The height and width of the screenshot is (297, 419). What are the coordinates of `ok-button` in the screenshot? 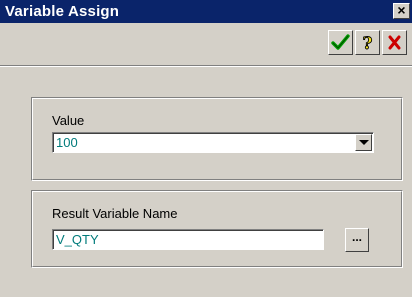 It's located at (340, 42).